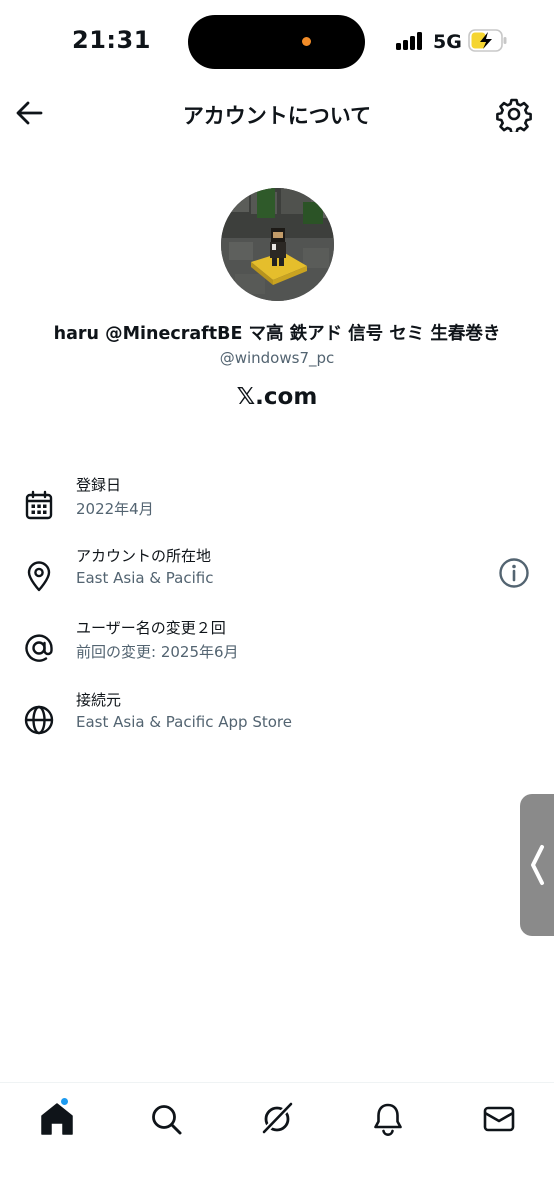 The height and width of the screenshot is (1200, 554). I want to click on signal-icon, so click(411, 41).